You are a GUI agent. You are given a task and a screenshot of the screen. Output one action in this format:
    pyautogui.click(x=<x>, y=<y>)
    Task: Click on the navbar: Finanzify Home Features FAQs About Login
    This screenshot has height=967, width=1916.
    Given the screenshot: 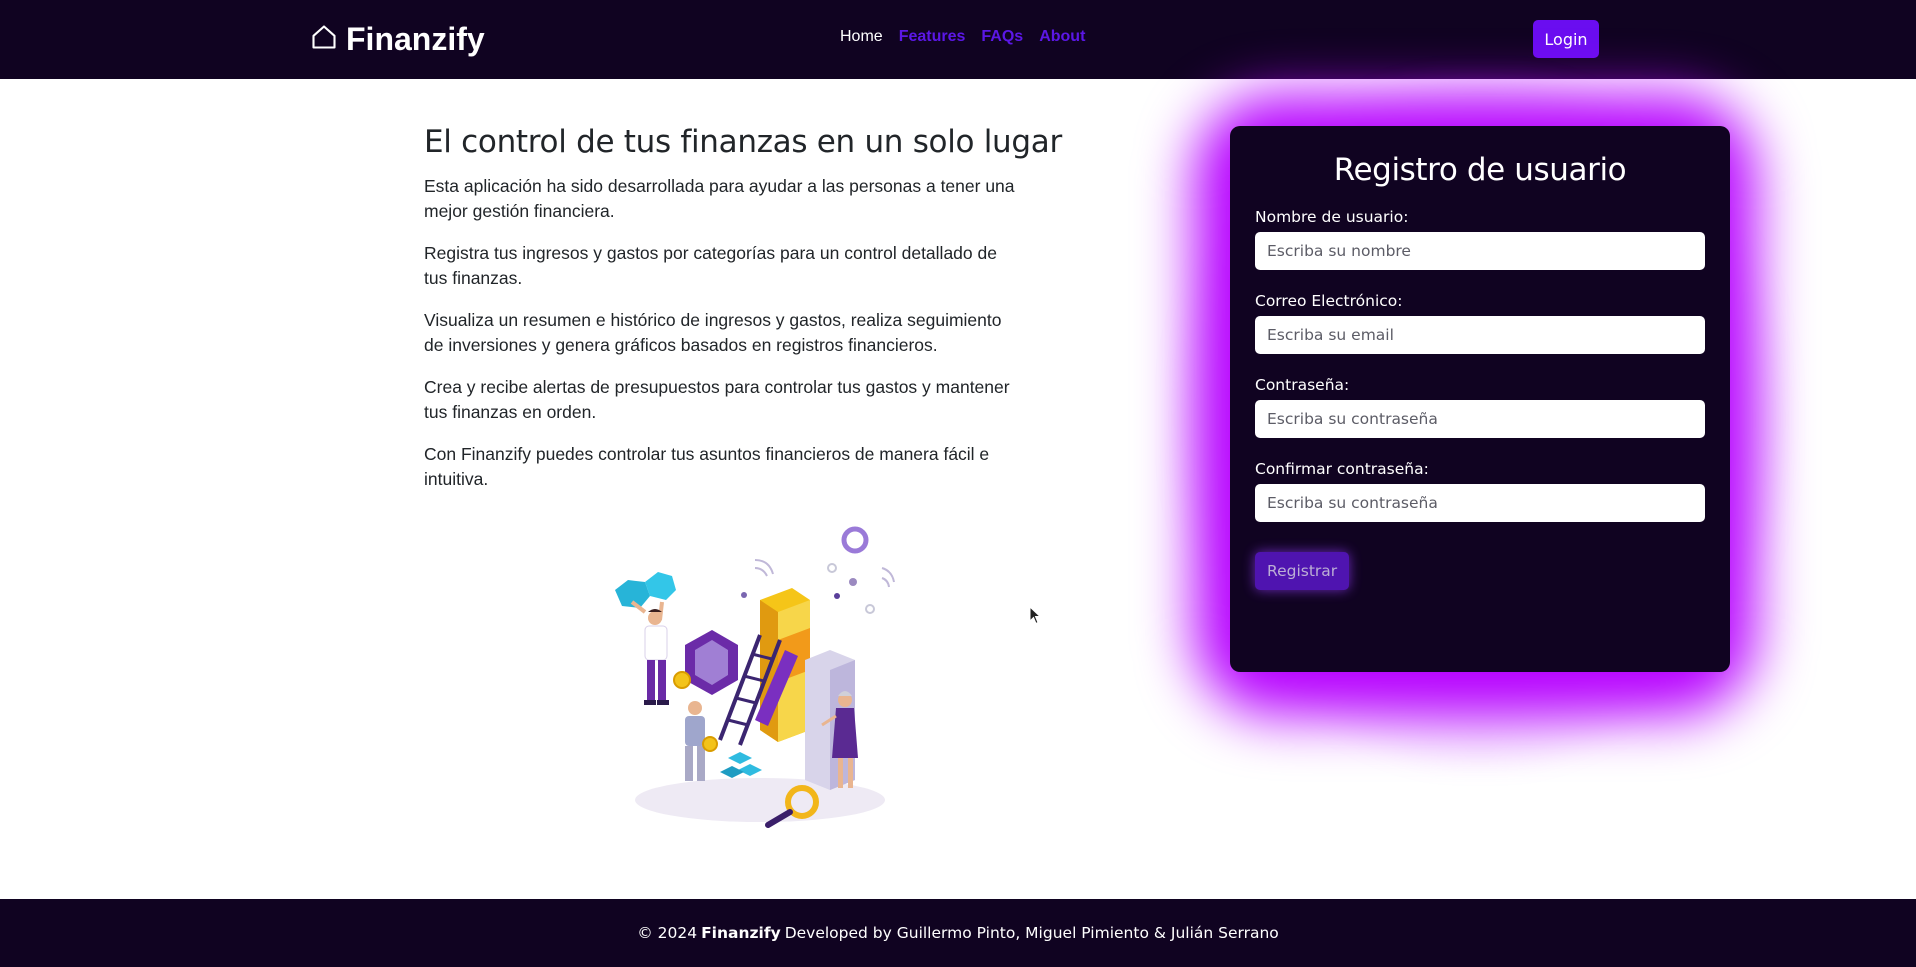 What is the action you would take?
    pyautogui.click(x=958, y=39)
    